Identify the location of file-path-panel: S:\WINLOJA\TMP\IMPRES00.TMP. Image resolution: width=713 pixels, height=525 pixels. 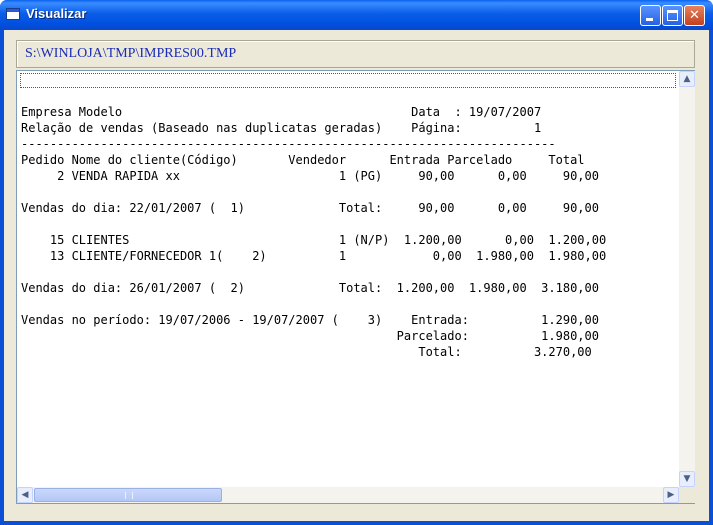
(355, 54).